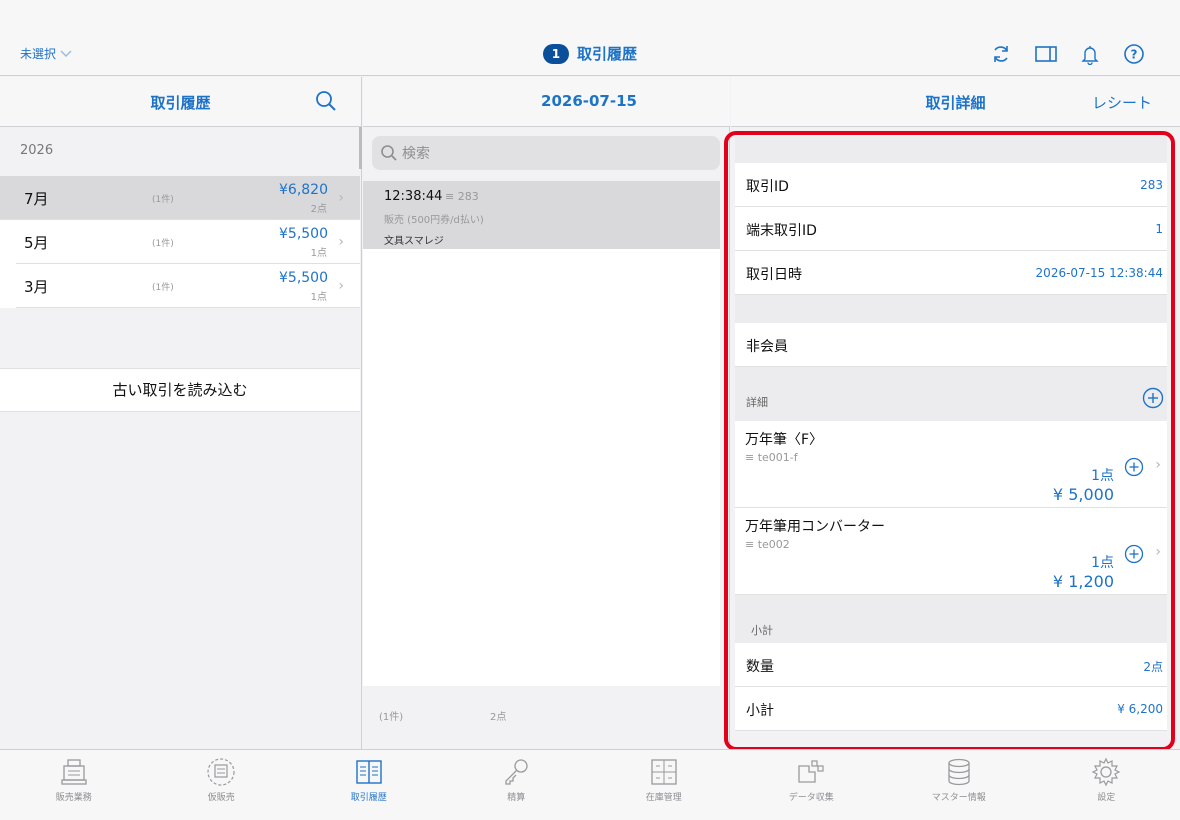  What do you see at coordinates (767, 544) in the screenshot?
I see `item-code: ≡ te002` at bounding box center [767, 544].